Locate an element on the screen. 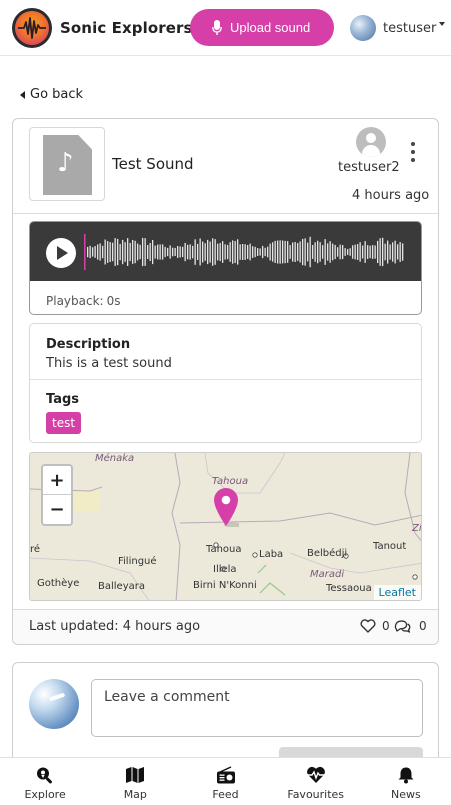  like-count: 0 is located at coordinates (386, 626).